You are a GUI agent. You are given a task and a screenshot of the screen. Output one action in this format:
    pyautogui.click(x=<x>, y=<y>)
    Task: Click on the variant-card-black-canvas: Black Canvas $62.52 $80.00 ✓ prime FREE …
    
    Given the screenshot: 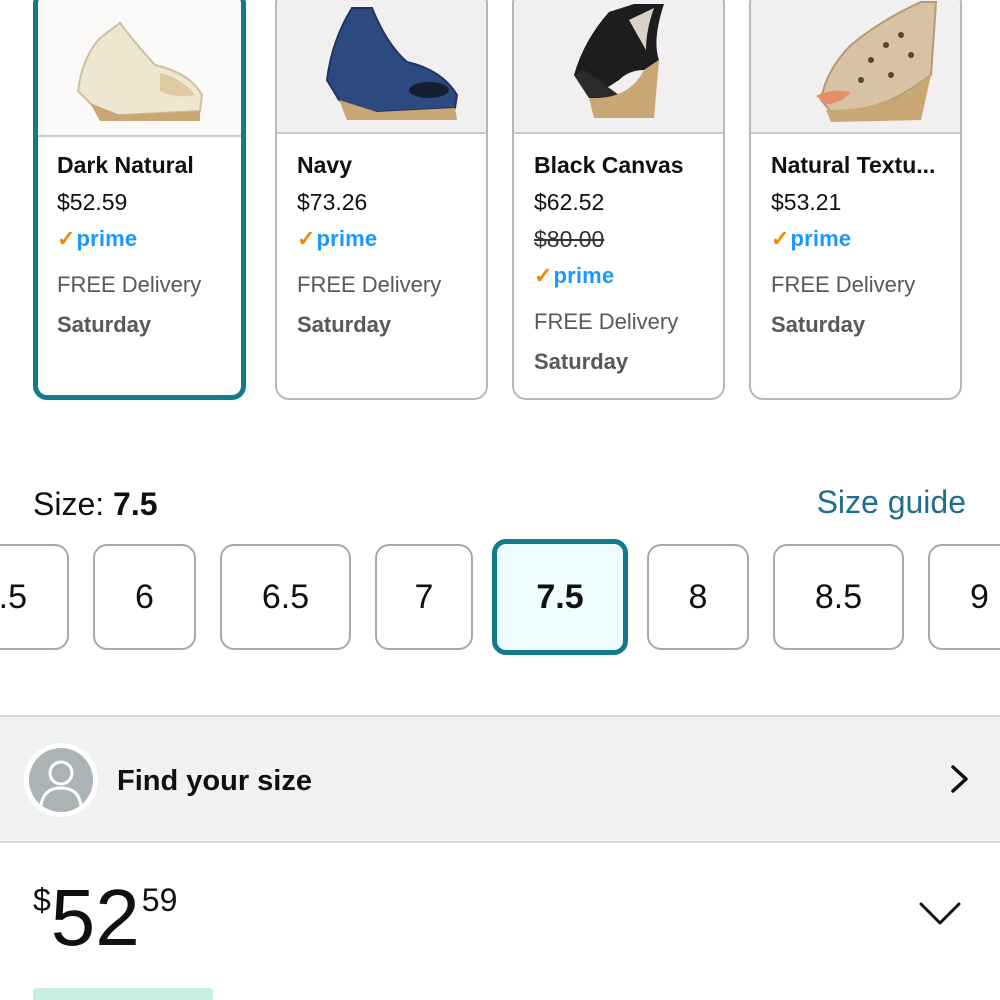 What is the action you would take?
    pyautogui.click(x=618, y=200)
    